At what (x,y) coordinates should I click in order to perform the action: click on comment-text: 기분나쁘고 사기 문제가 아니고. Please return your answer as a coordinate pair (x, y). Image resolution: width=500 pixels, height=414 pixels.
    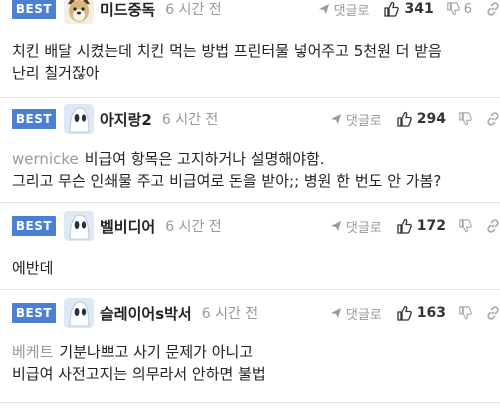
    Looking at the image, I should click on (156, 352).